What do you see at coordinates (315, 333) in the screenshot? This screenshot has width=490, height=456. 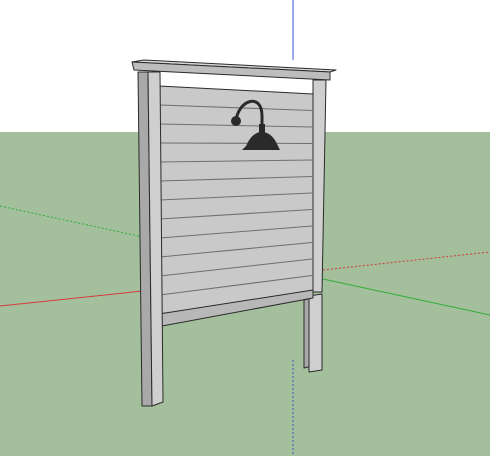 I see `right-front-leg` at bounding box center [315, 333].